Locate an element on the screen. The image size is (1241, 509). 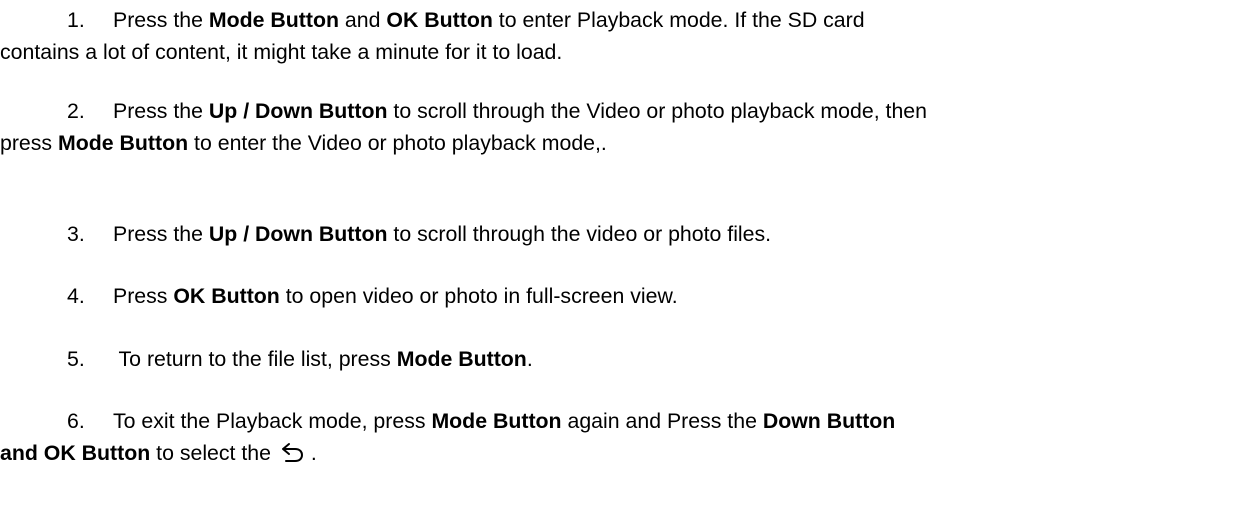
step-number: 5. is located at coordinates (76, 359).